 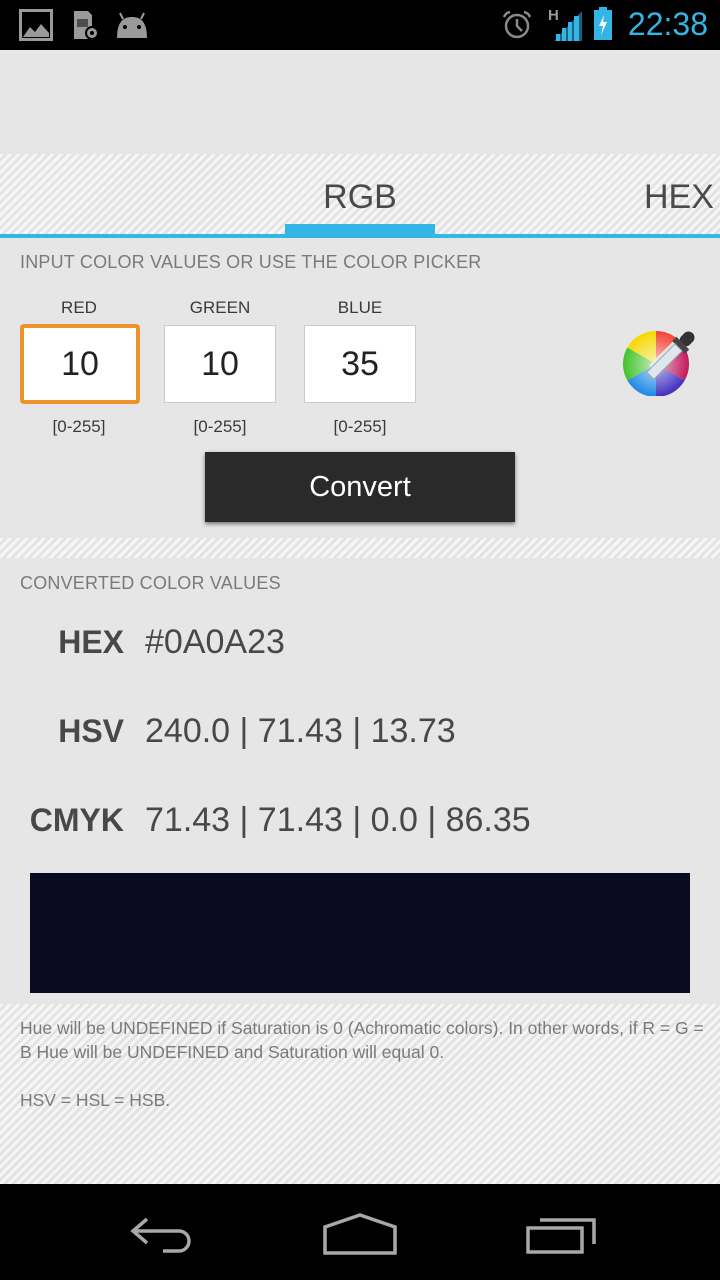 What do you see at coordinates (658, 364) in the screenshot?
I see `color-picker-icon` at bounding box center [658, 364].